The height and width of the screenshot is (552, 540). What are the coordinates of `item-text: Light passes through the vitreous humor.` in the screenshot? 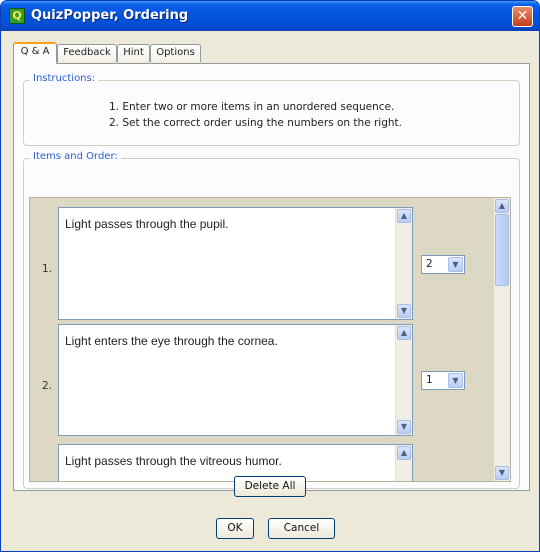 It's located at (173, 461).